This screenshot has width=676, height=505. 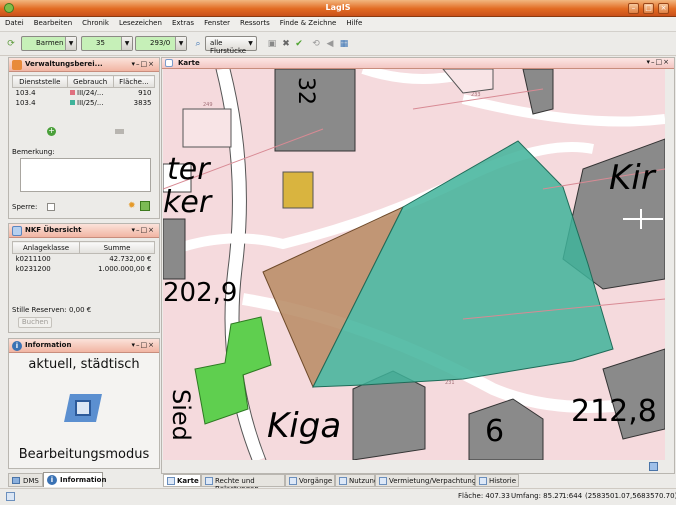 I want to click on menu-ressorts: Ressorts, so click(x=255, y=22).